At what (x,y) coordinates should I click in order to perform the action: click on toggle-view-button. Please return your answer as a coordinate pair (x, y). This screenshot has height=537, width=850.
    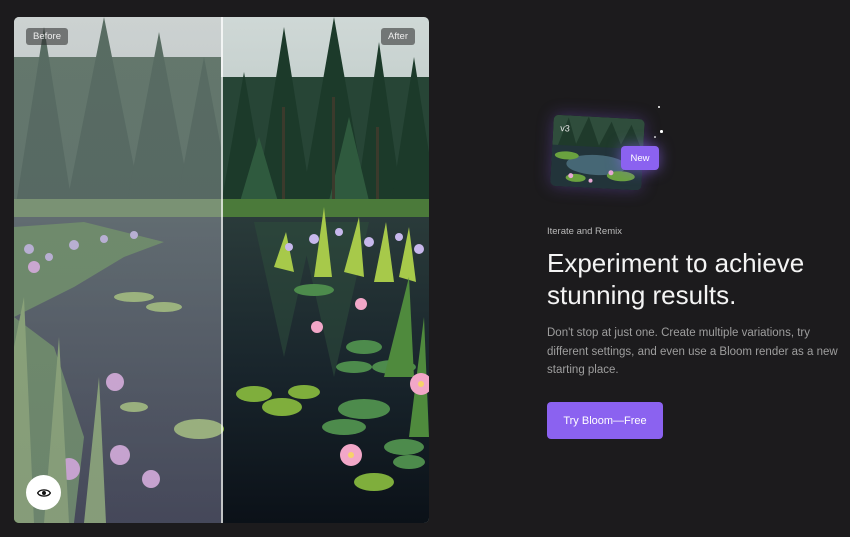
    Looking at the image, I should click on (43, 492).